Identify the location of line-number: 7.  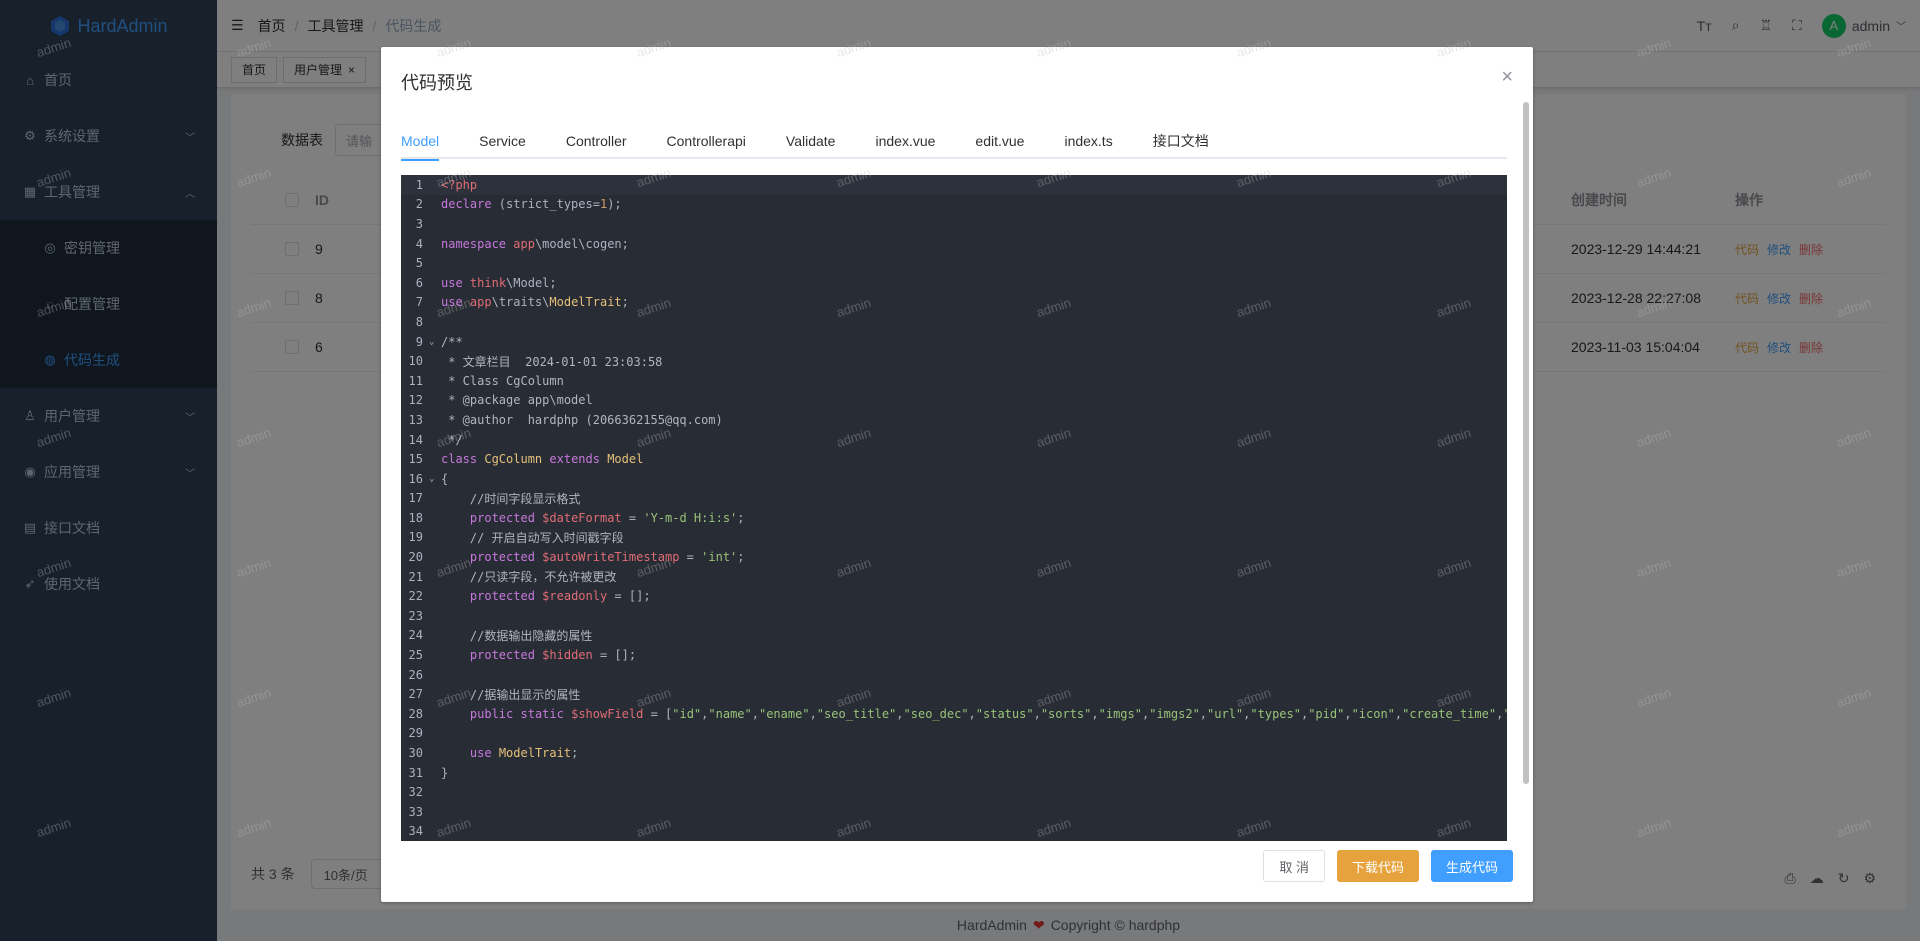
(419, 302).